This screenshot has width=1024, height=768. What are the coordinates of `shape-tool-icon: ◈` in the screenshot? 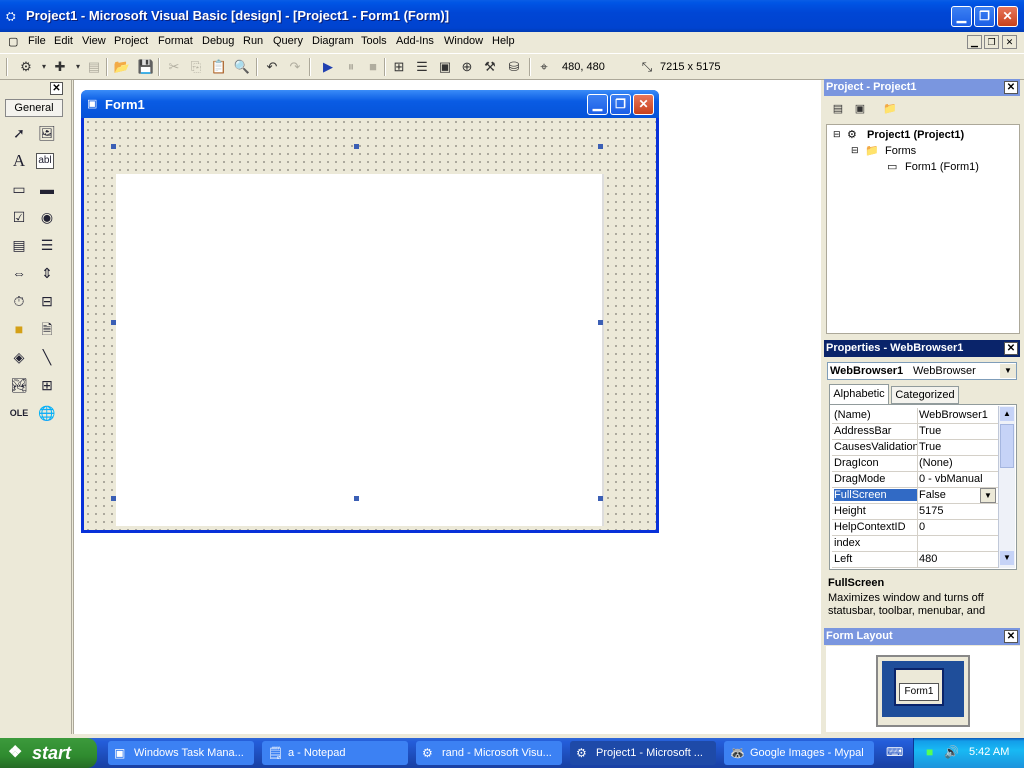 It's located at (19, 357).